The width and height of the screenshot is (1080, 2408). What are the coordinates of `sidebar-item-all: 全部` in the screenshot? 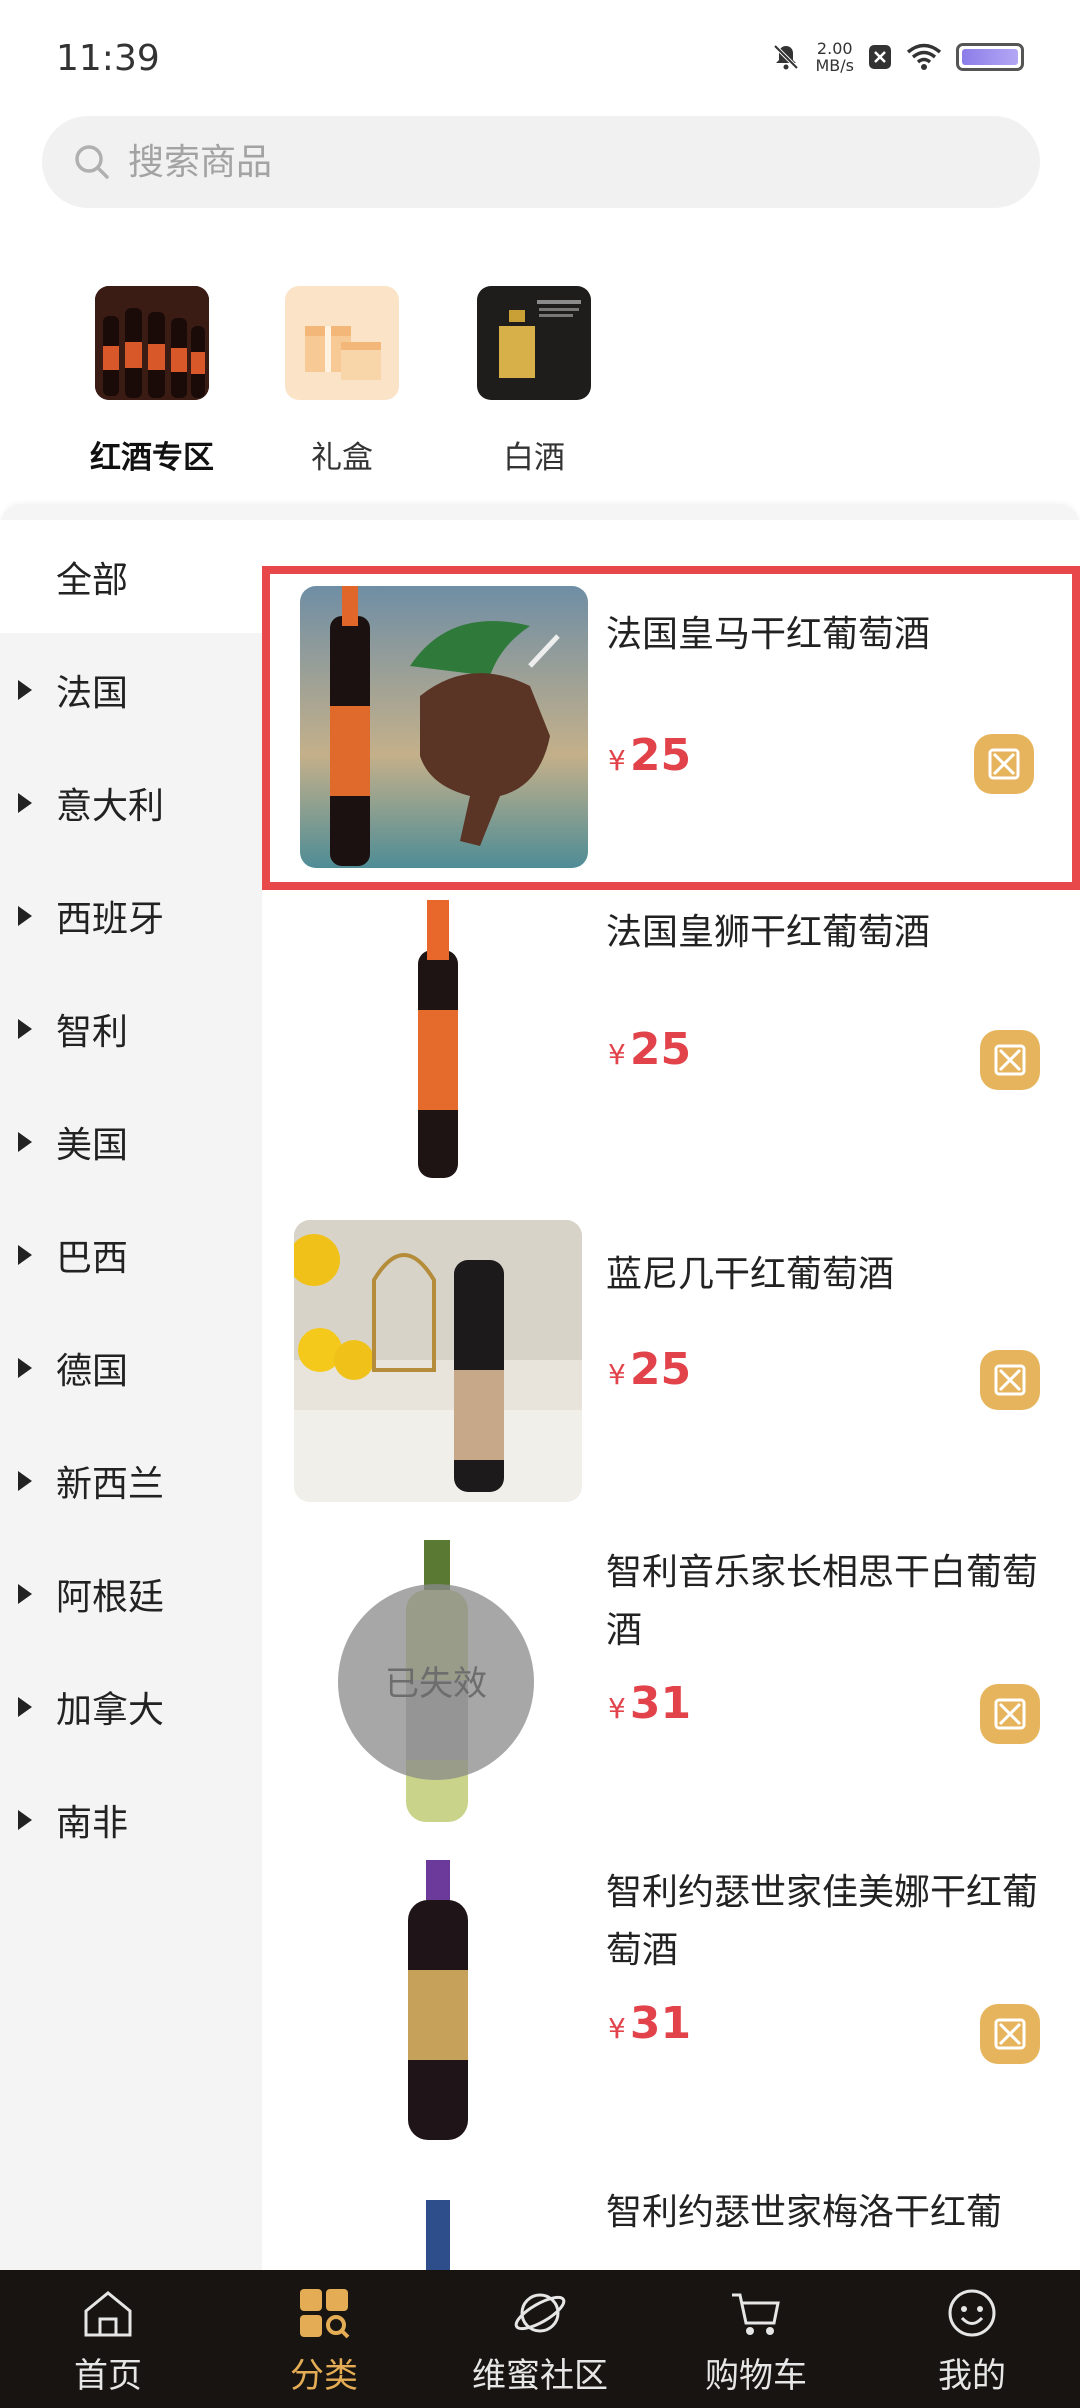 It's located at (131, 576).